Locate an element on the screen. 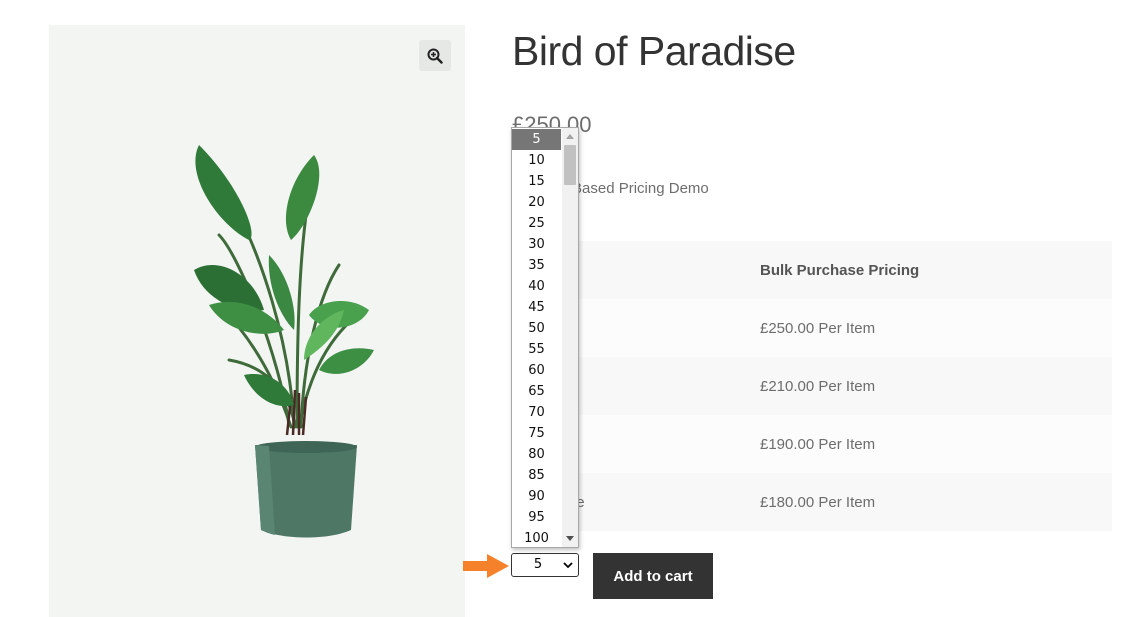  zoom-button is located at coordinates (435, 55).